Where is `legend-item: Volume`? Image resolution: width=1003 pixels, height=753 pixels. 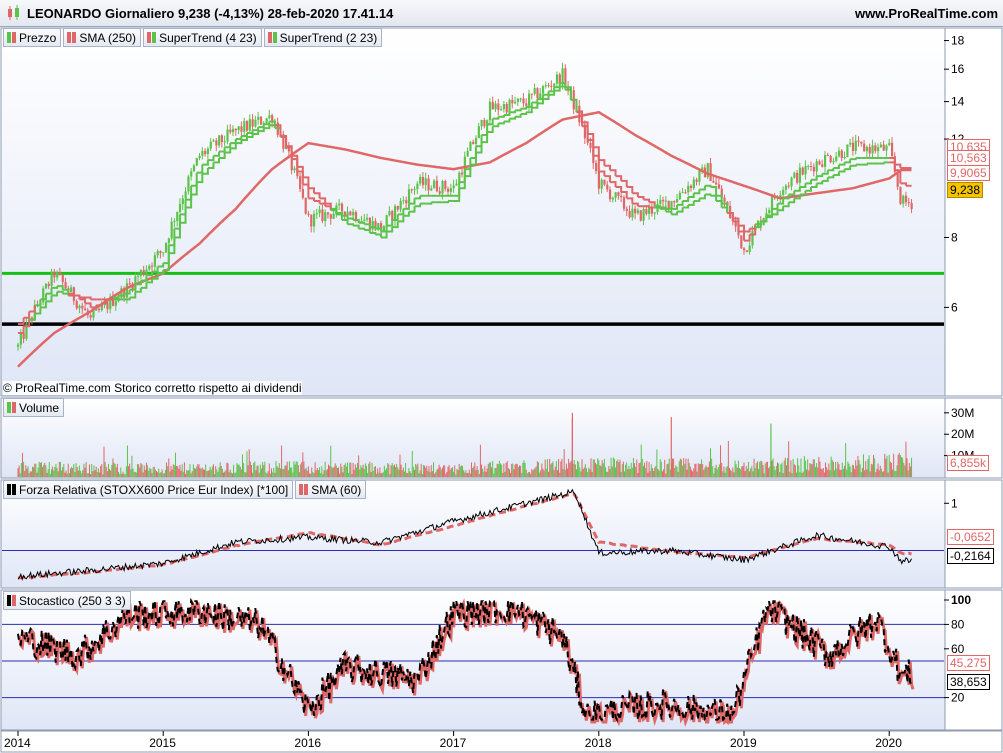
legend-item: Volume is located at coordinates (34, 407).